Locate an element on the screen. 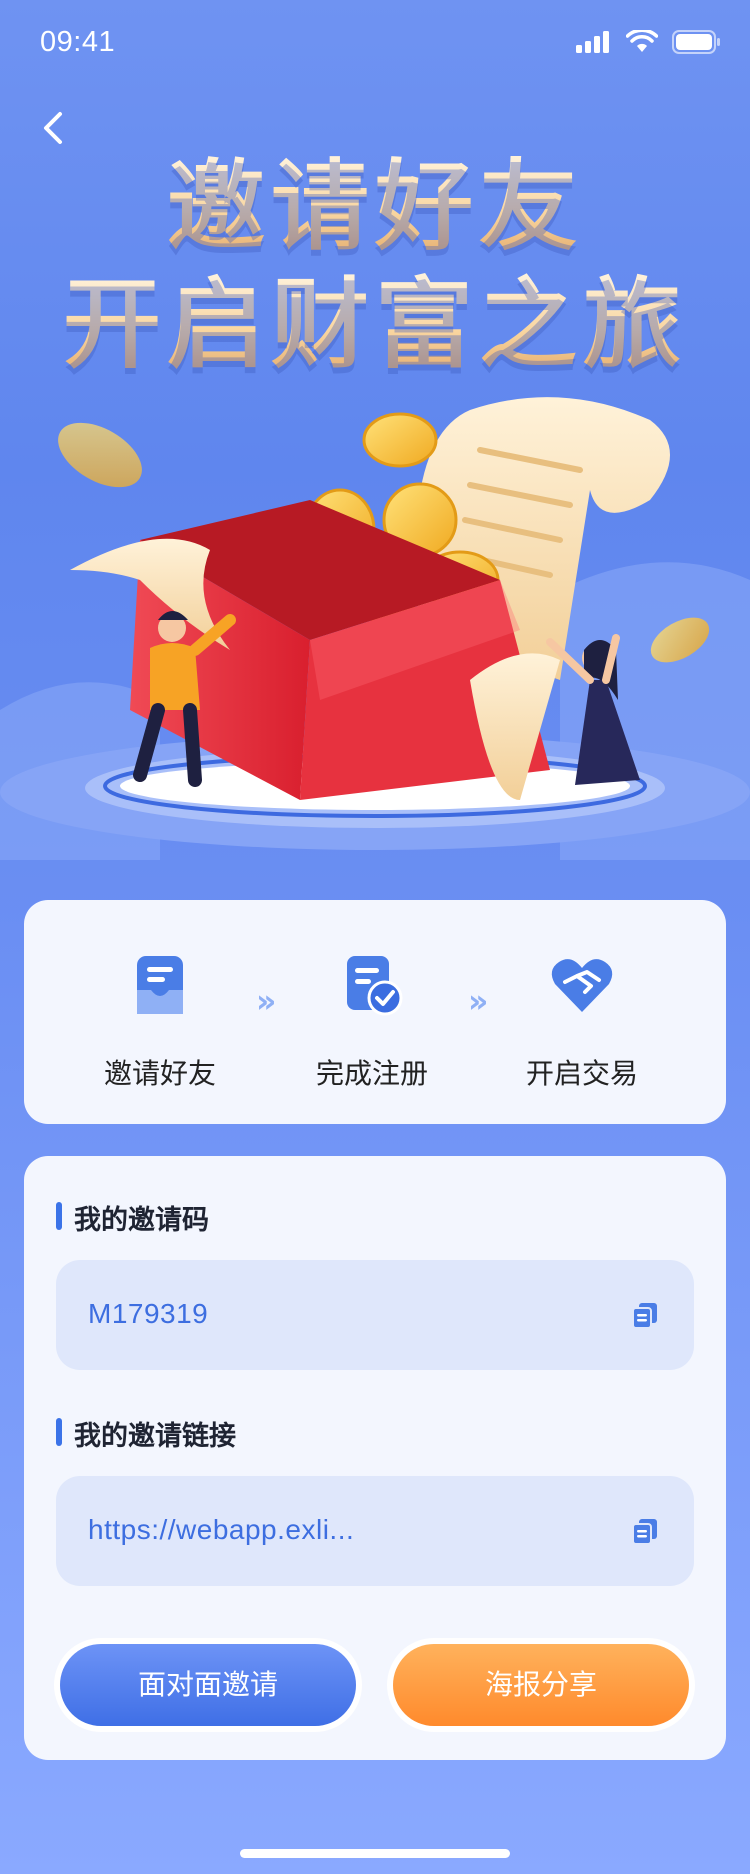  status-bar: 09:41 is located at coordinates (375, 43).